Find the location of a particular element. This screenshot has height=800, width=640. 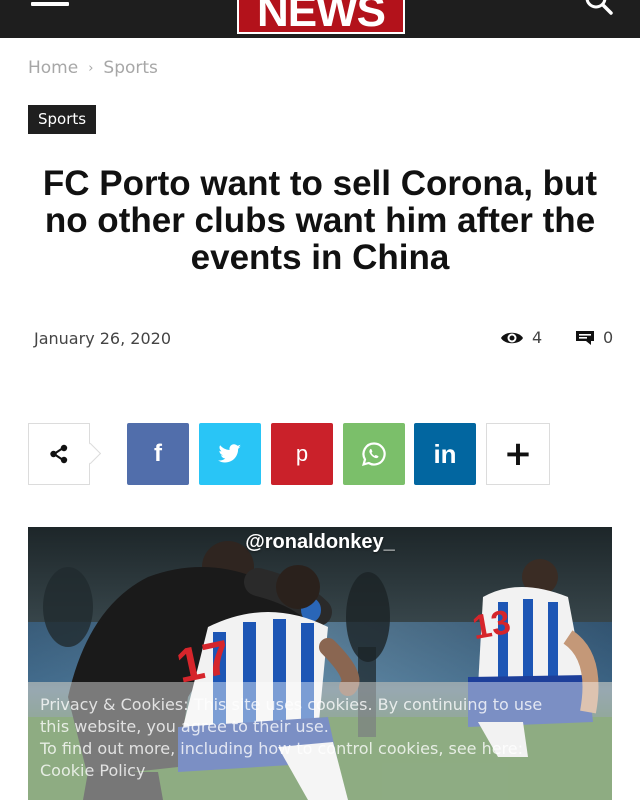

facebook-icon: f is located at coordinates (158, 453).